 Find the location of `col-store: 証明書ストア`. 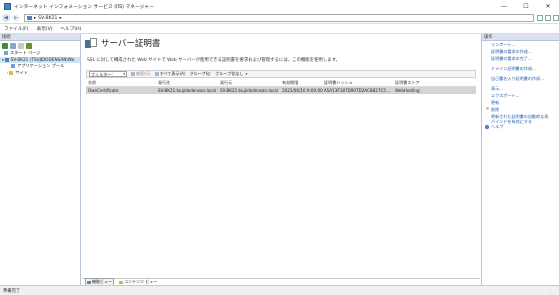

col-store: 証明書ストア is located at coordinates (435, 83).